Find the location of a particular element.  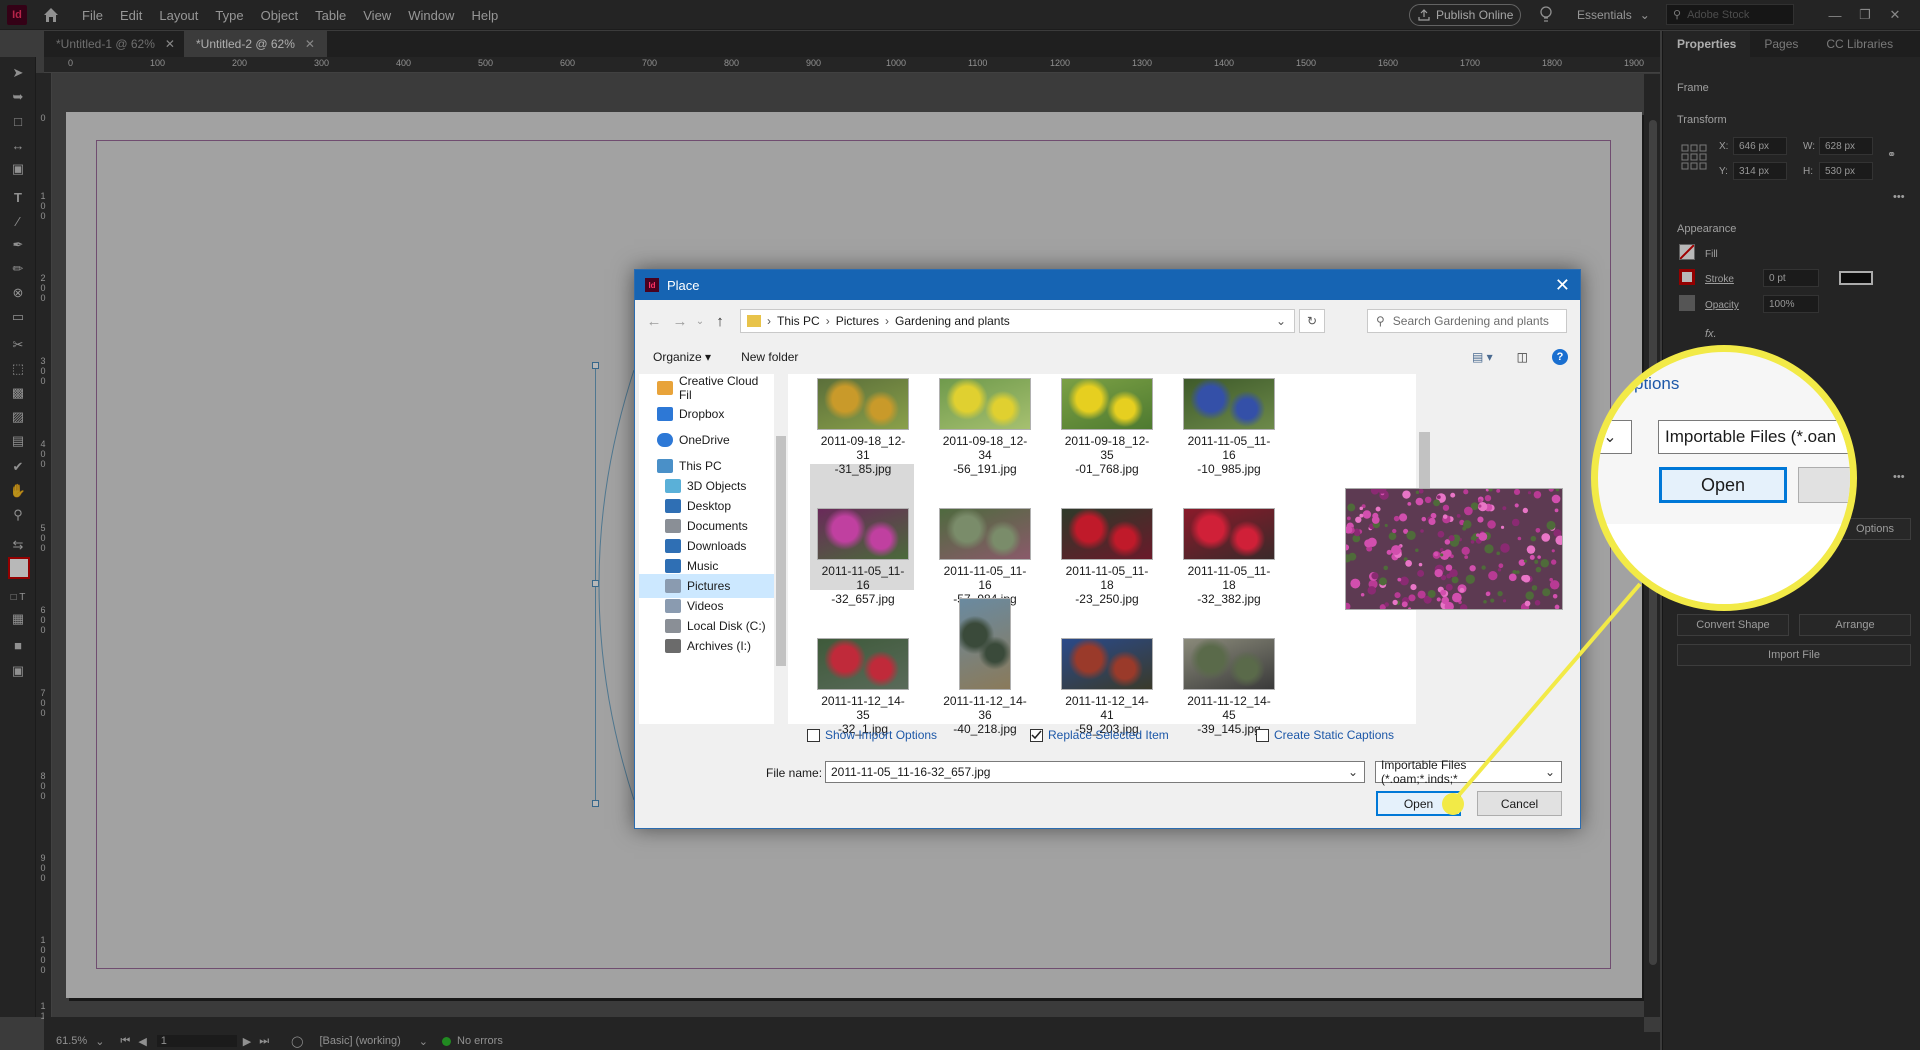

up-folder-icon: ↑ is located at coordinates (720, 321).